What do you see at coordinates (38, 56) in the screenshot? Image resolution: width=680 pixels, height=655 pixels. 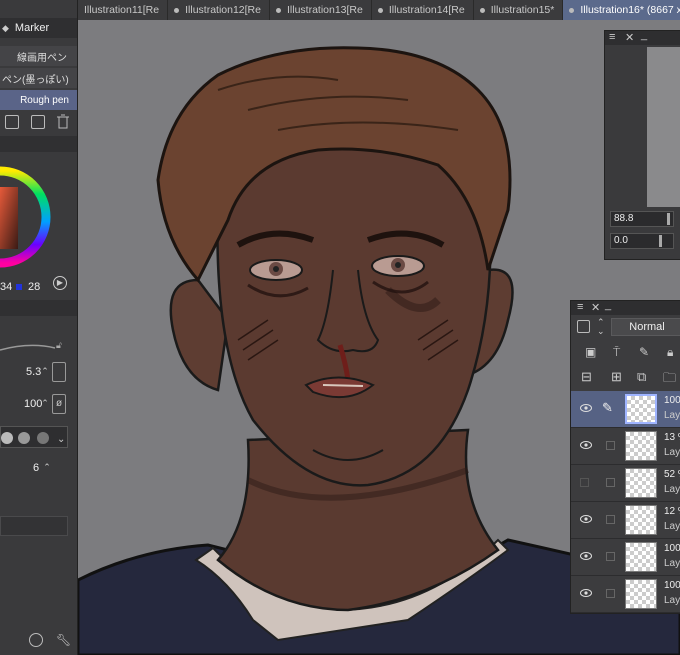 I see `subtool-item-1: 線画用ペン` at bounding box center [38, 56].